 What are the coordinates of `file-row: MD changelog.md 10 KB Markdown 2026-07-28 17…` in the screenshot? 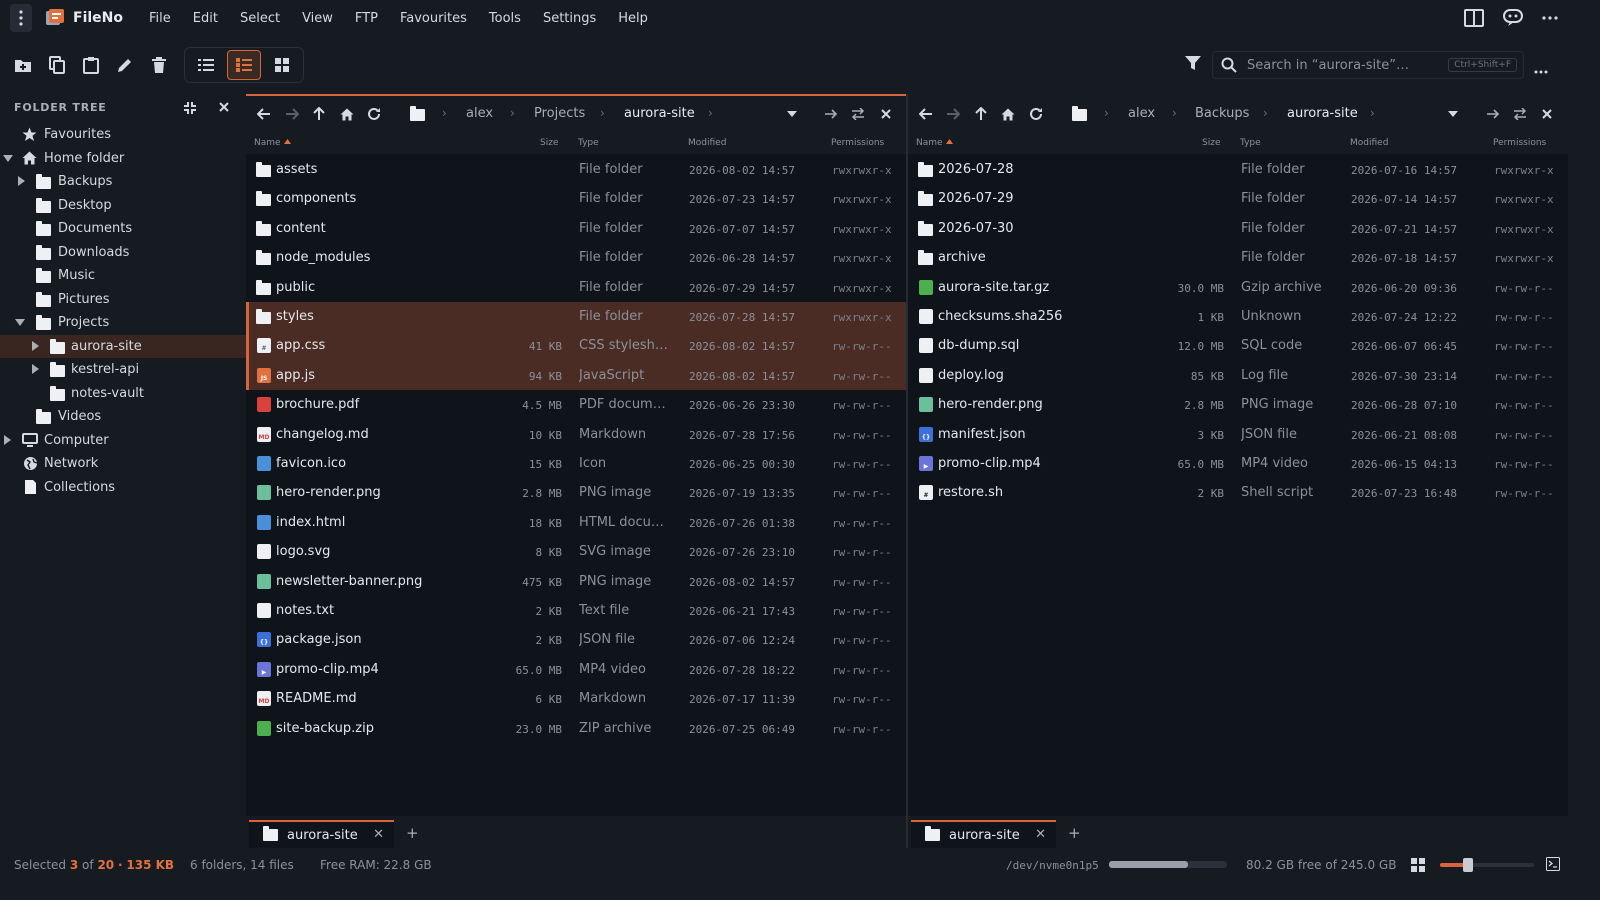 It's located at (576, 434).